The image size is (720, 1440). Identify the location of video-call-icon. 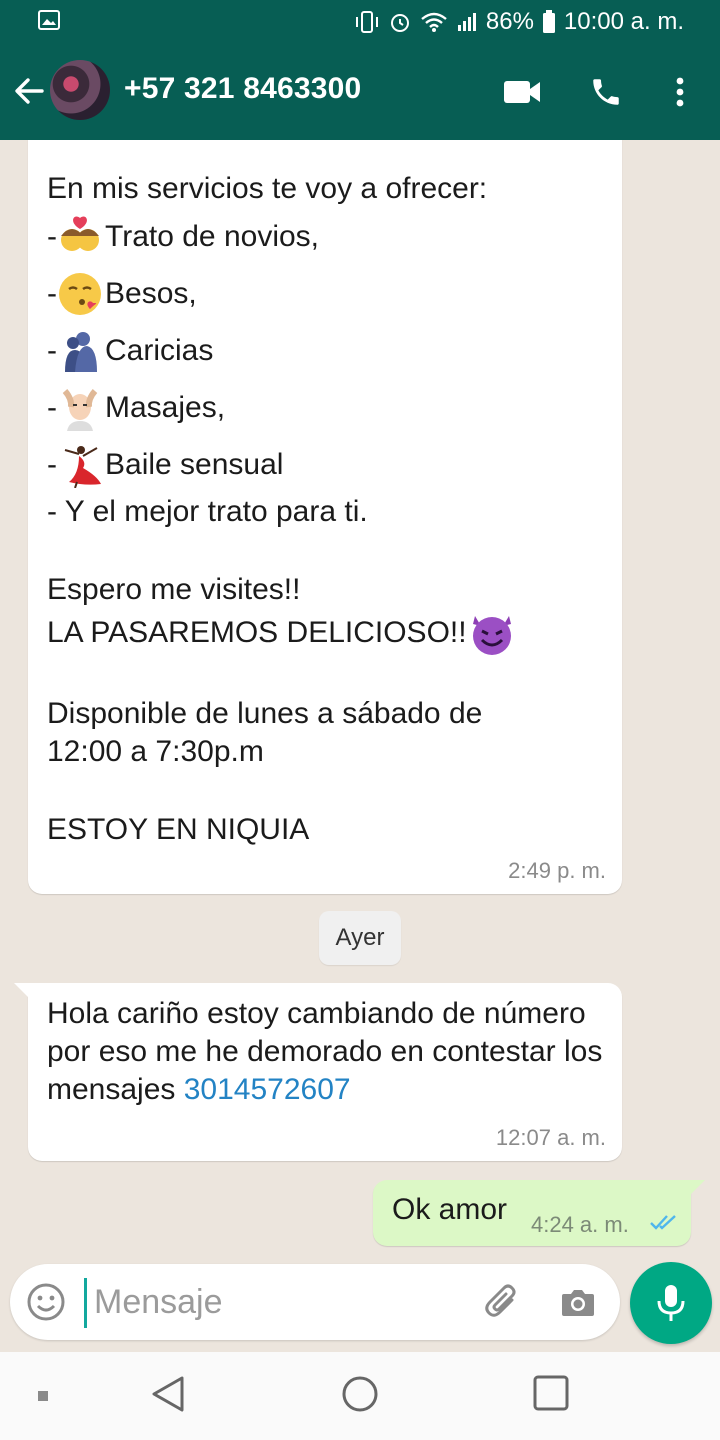
(522, 92).